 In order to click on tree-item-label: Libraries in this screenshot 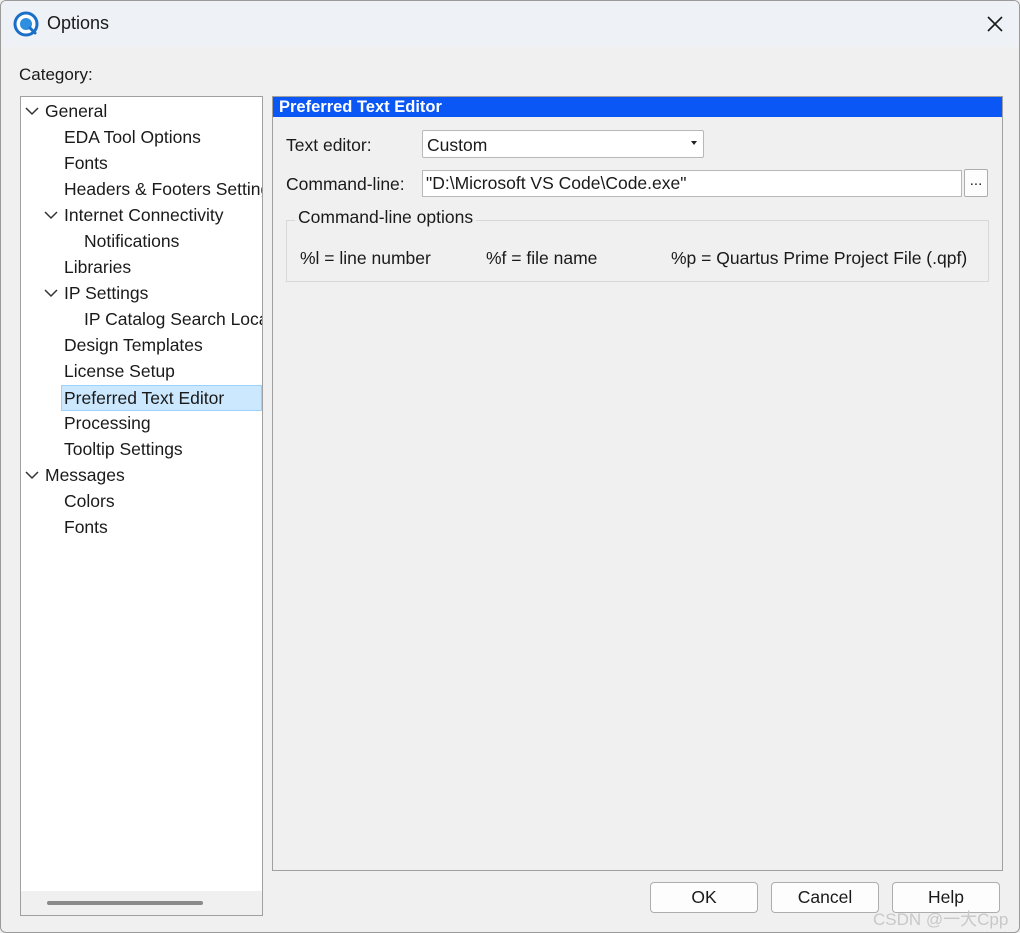, I will do `click(98, 267)`.